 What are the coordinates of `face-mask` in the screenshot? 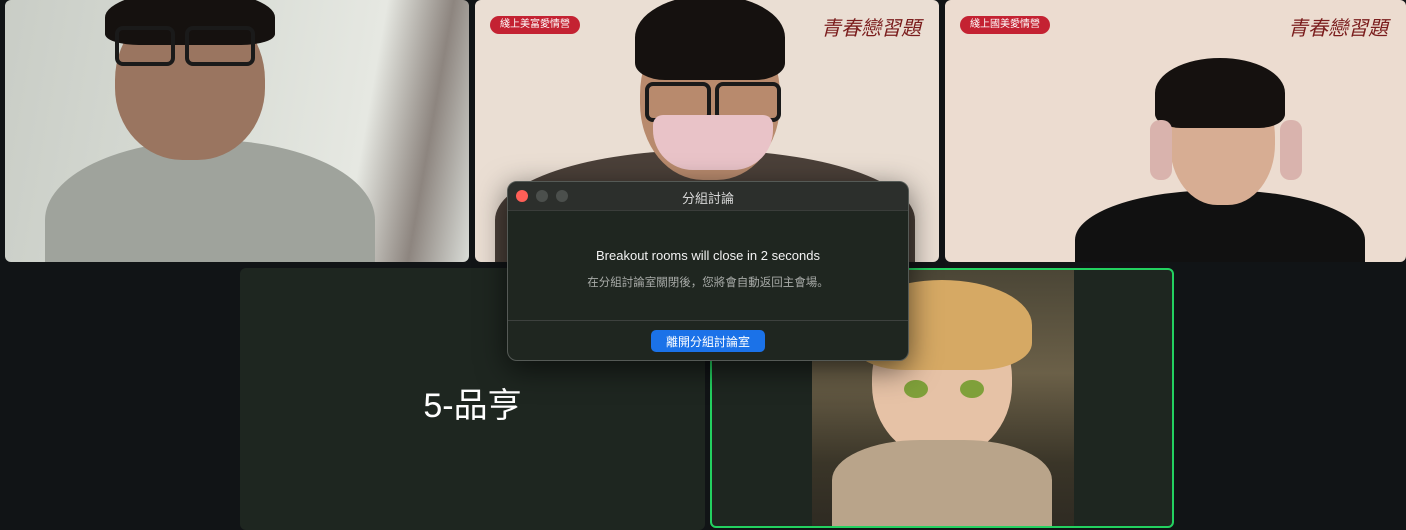 It's located at (713, 142).